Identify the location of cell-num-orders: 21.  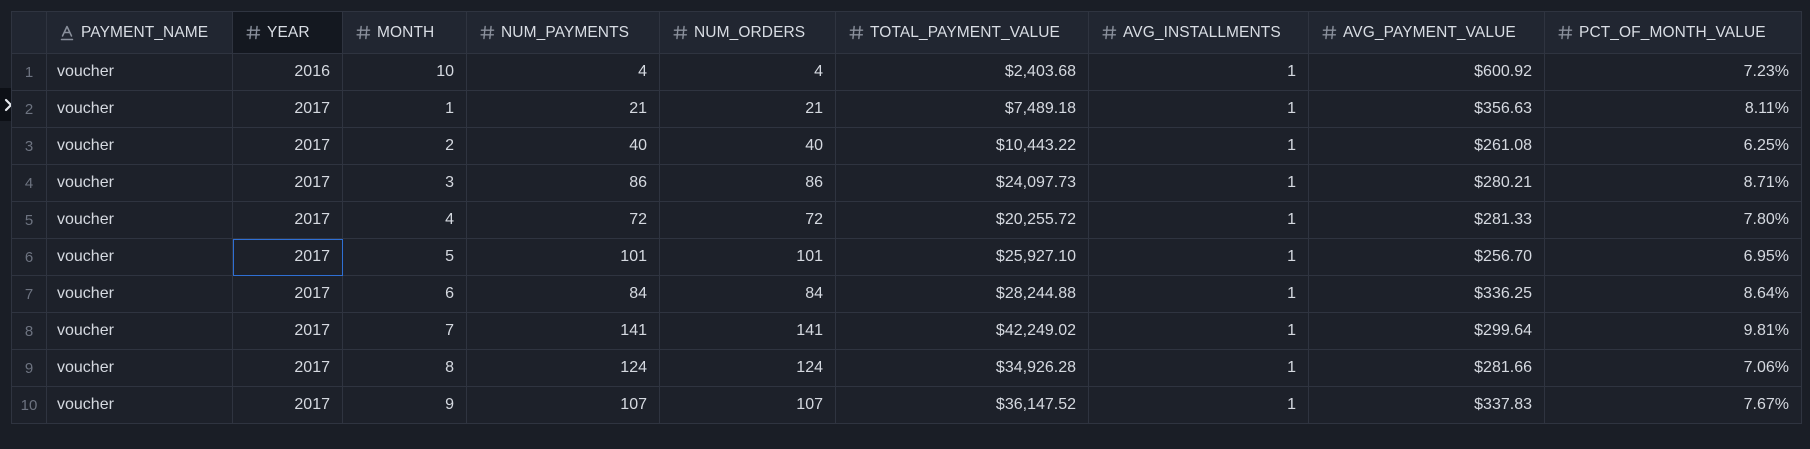
(747, 109).